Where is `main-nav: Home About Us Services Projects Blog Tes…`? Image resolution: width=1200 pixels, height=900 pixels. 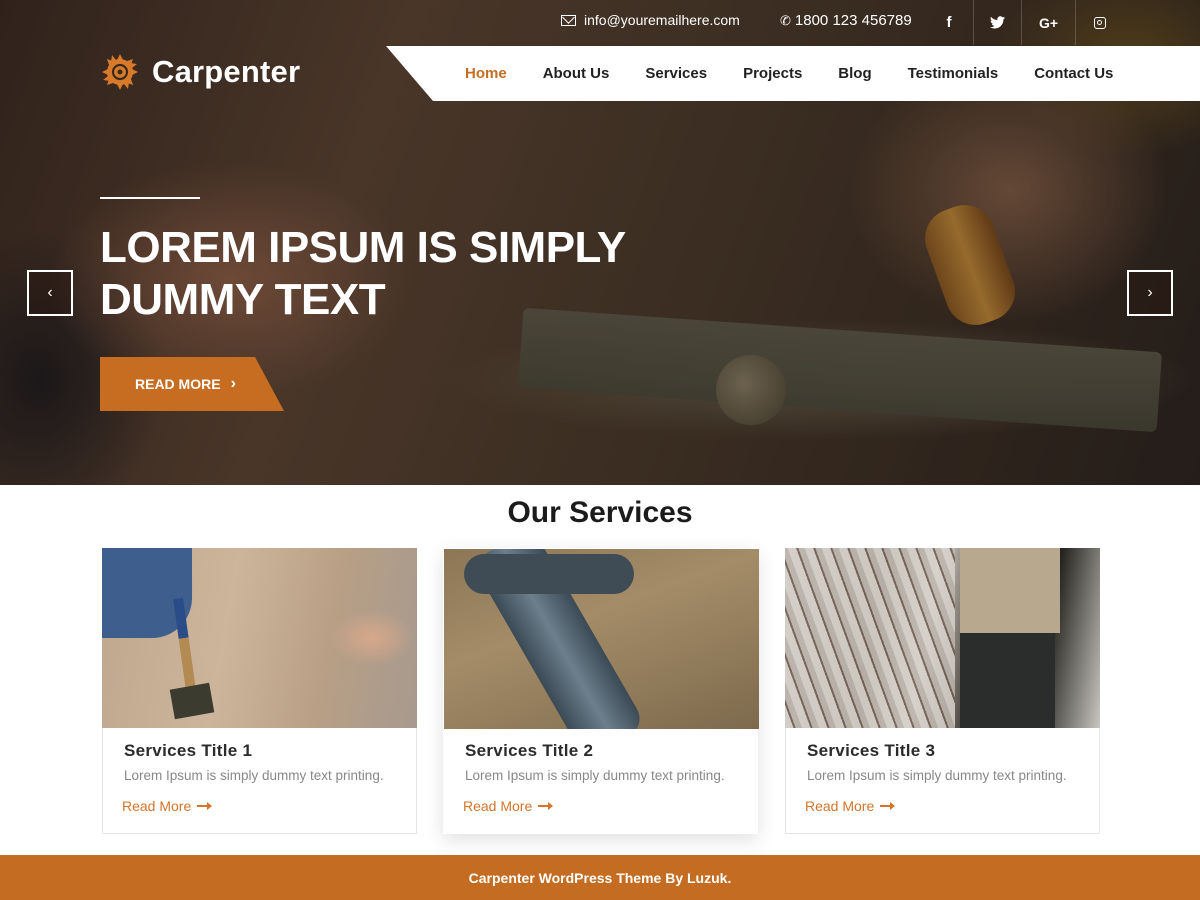 main-nav: Home About Us Services Projects Blog Tes… is located at coordinates (793, 73).